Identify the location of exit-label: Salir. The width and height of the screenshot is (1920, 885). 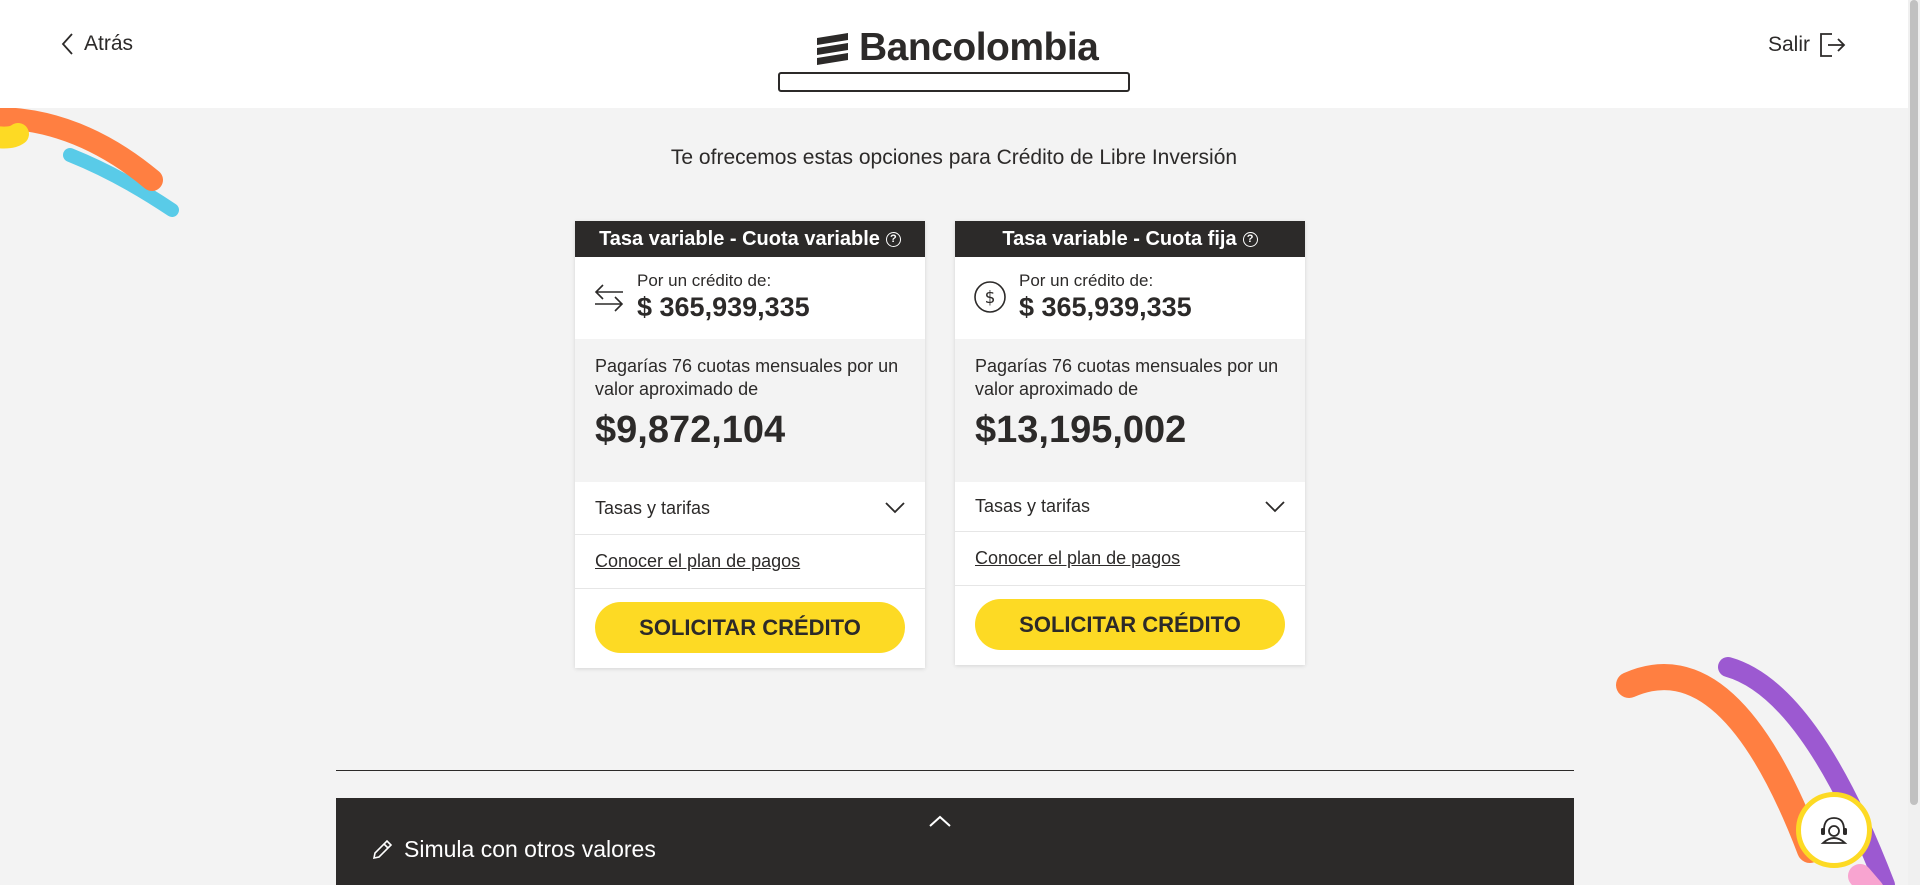
(1788, 44).